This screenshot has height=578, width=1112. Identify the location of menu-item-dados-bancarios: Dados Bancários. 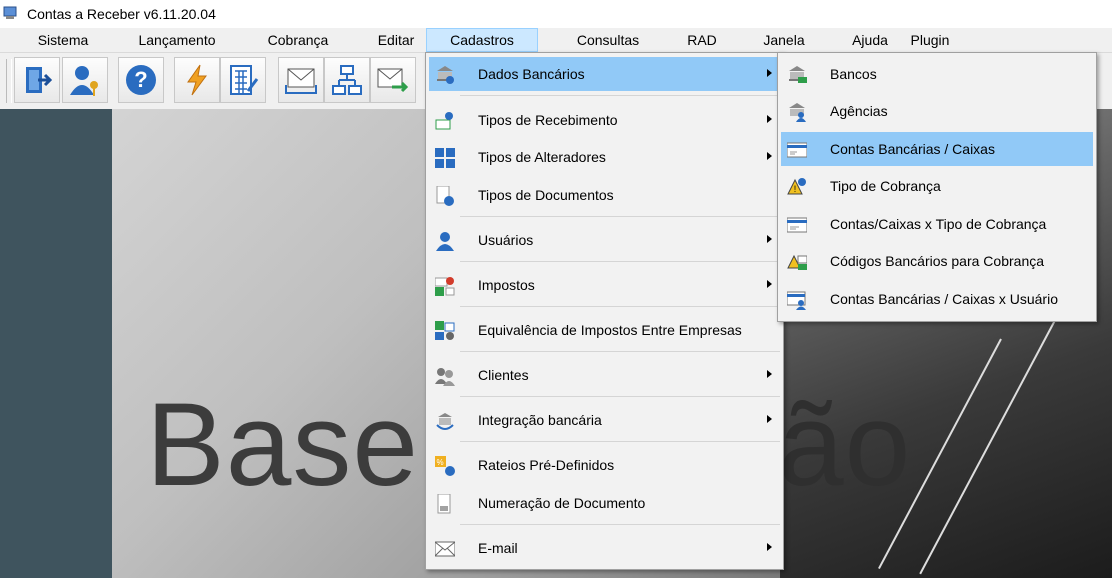
(604, 74).